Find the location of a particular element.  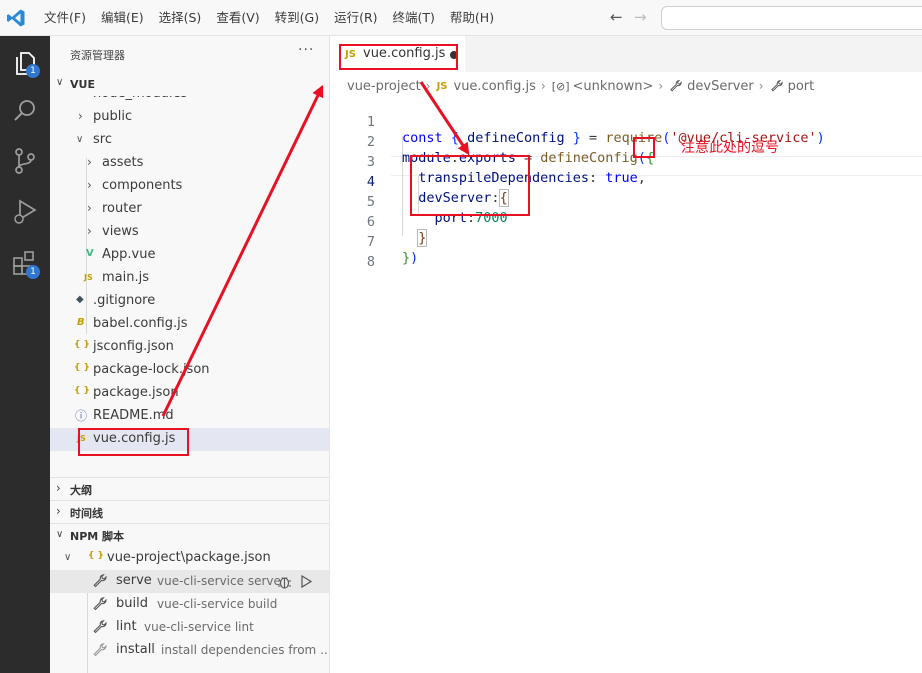

tree-item-src: ∨ src is located at coordinates (189, 140).